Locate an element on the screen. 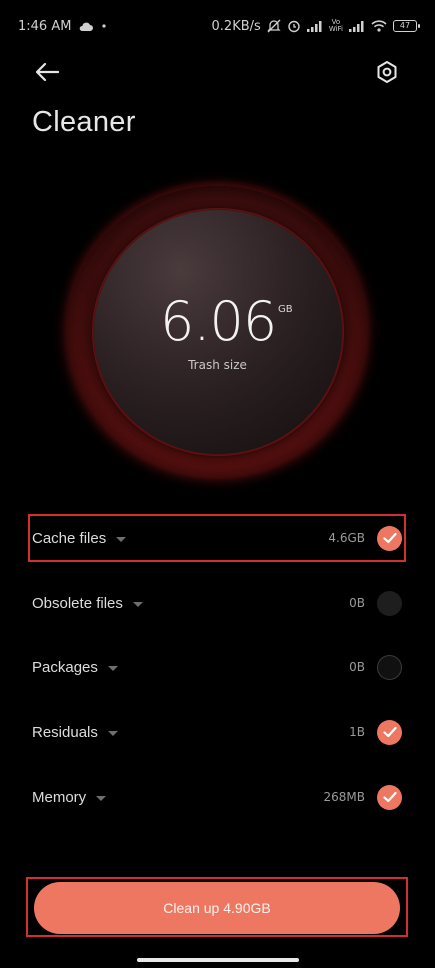  list-item-obsolete-files: Obsolete files 0B is located at coordinates (217, 603).